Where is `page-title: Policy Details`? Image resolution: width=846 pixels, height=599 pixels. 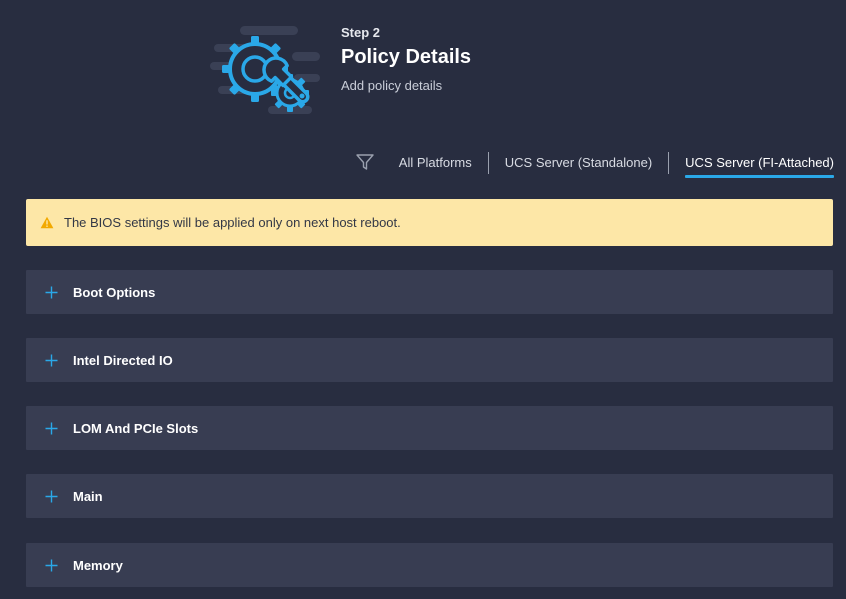
page-title: Policy Details is located at coordinates (406, 57).